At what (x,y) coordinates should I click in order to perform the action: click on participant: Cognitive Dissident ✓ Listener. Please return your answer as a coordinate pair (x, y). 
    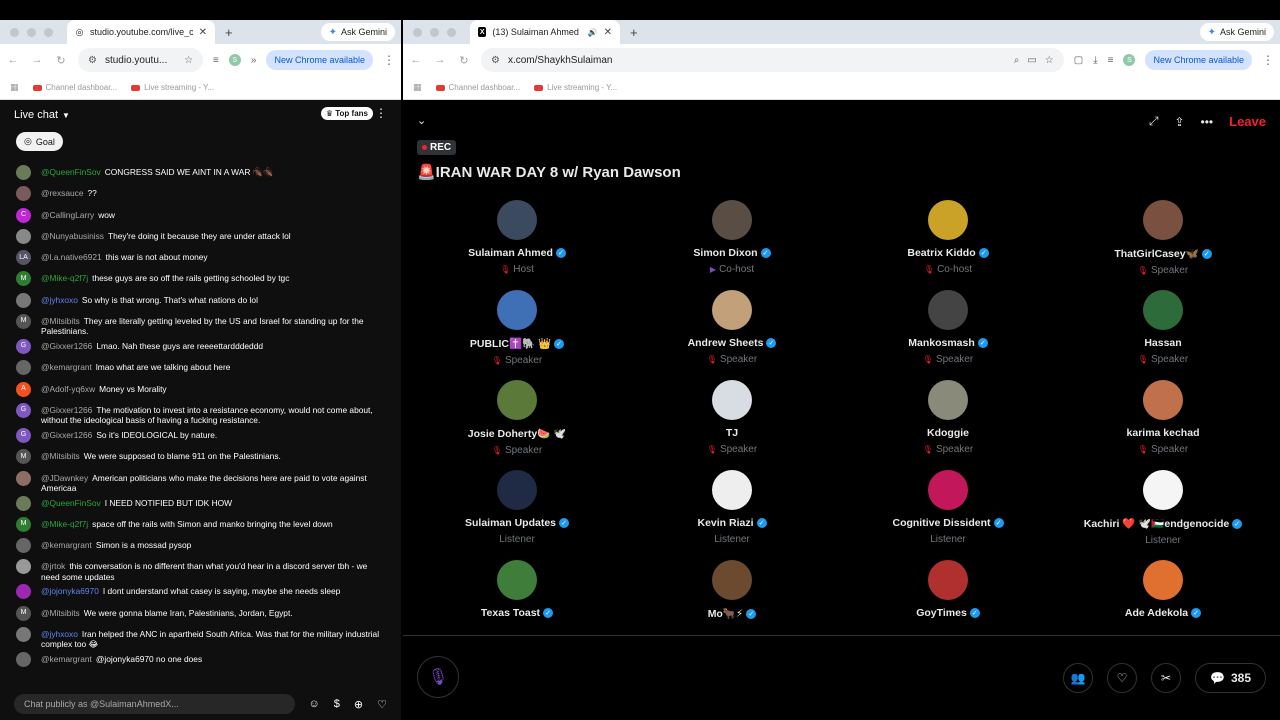
    Looking at the image, I should click on (948, 507).